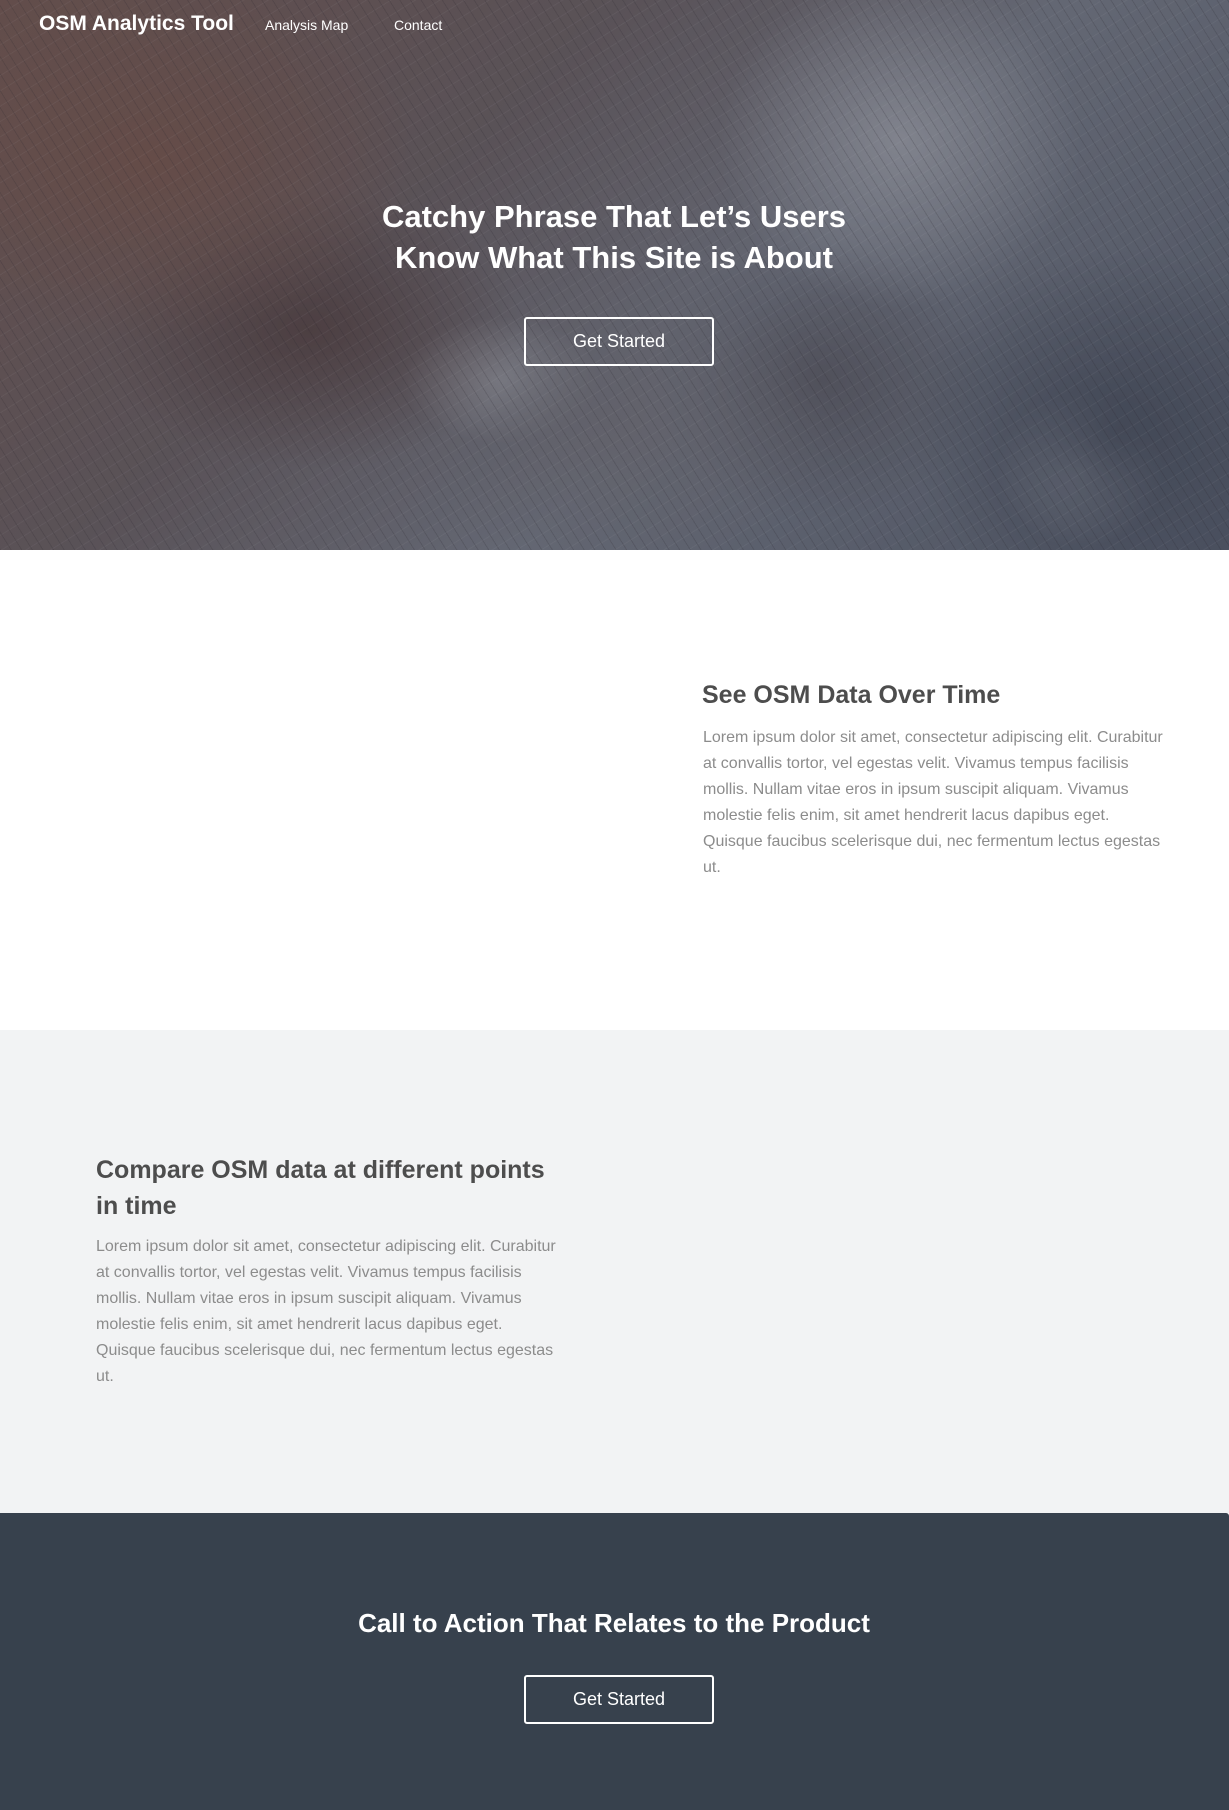  What do you see at coordinates (418, 25) in the screenshot?
I see `nav-link-contact: Contact` at bounding box center [418, 25].